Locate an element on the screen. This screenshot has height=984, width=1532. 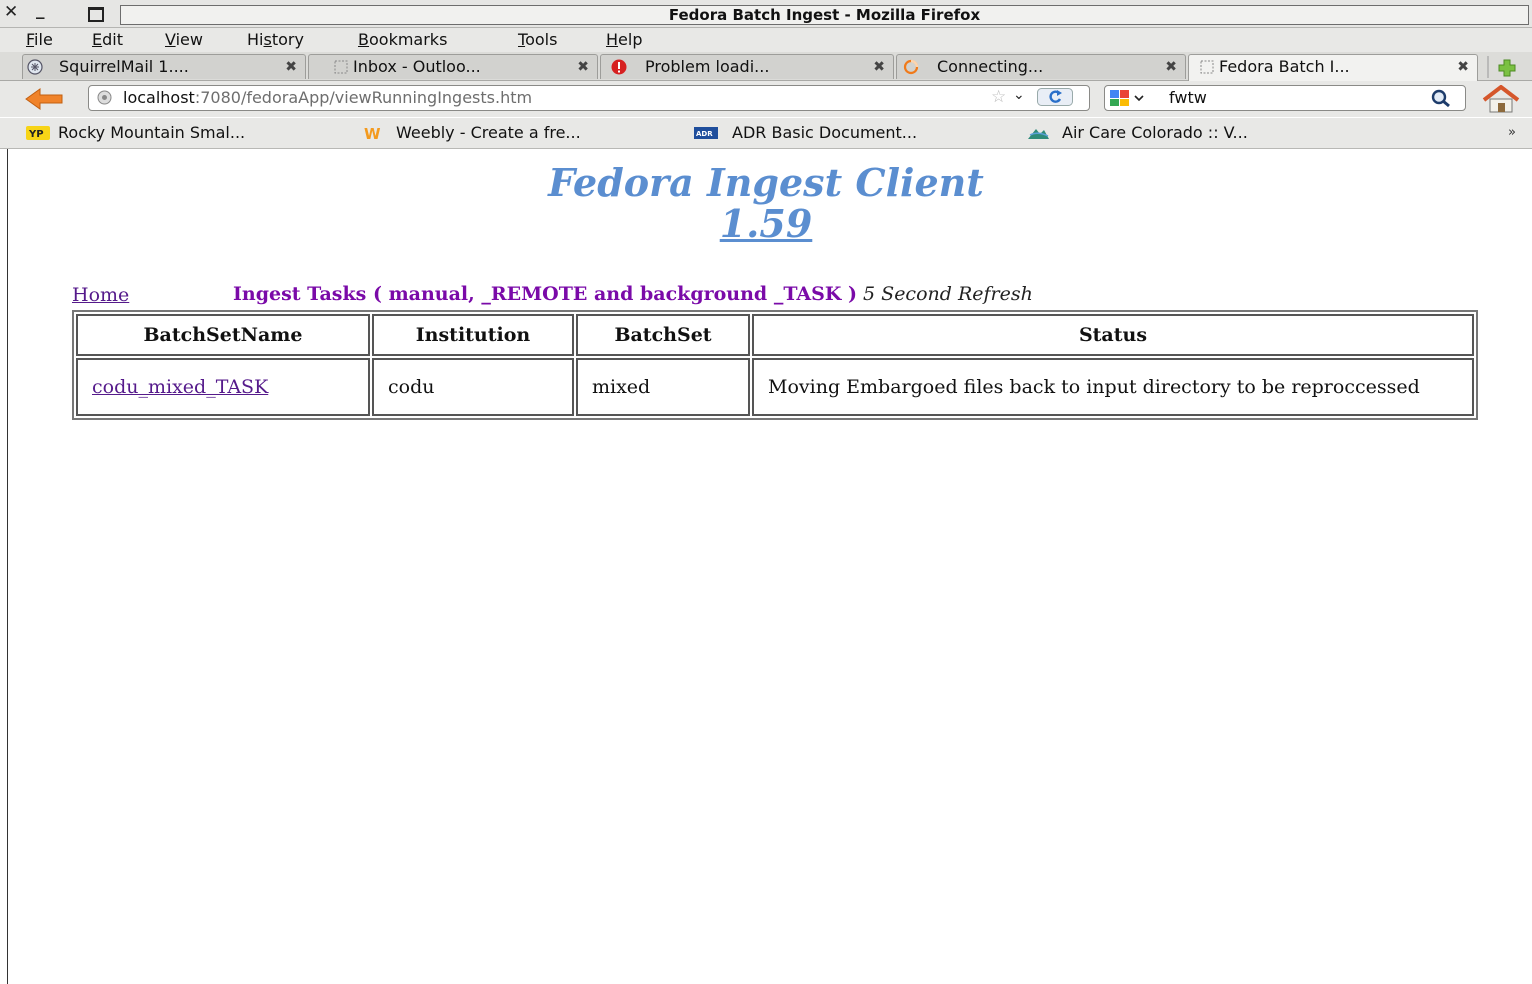
tab-squirrelmail: SquirrelMail 1.... ✖ is located at coordinates (164, 66).